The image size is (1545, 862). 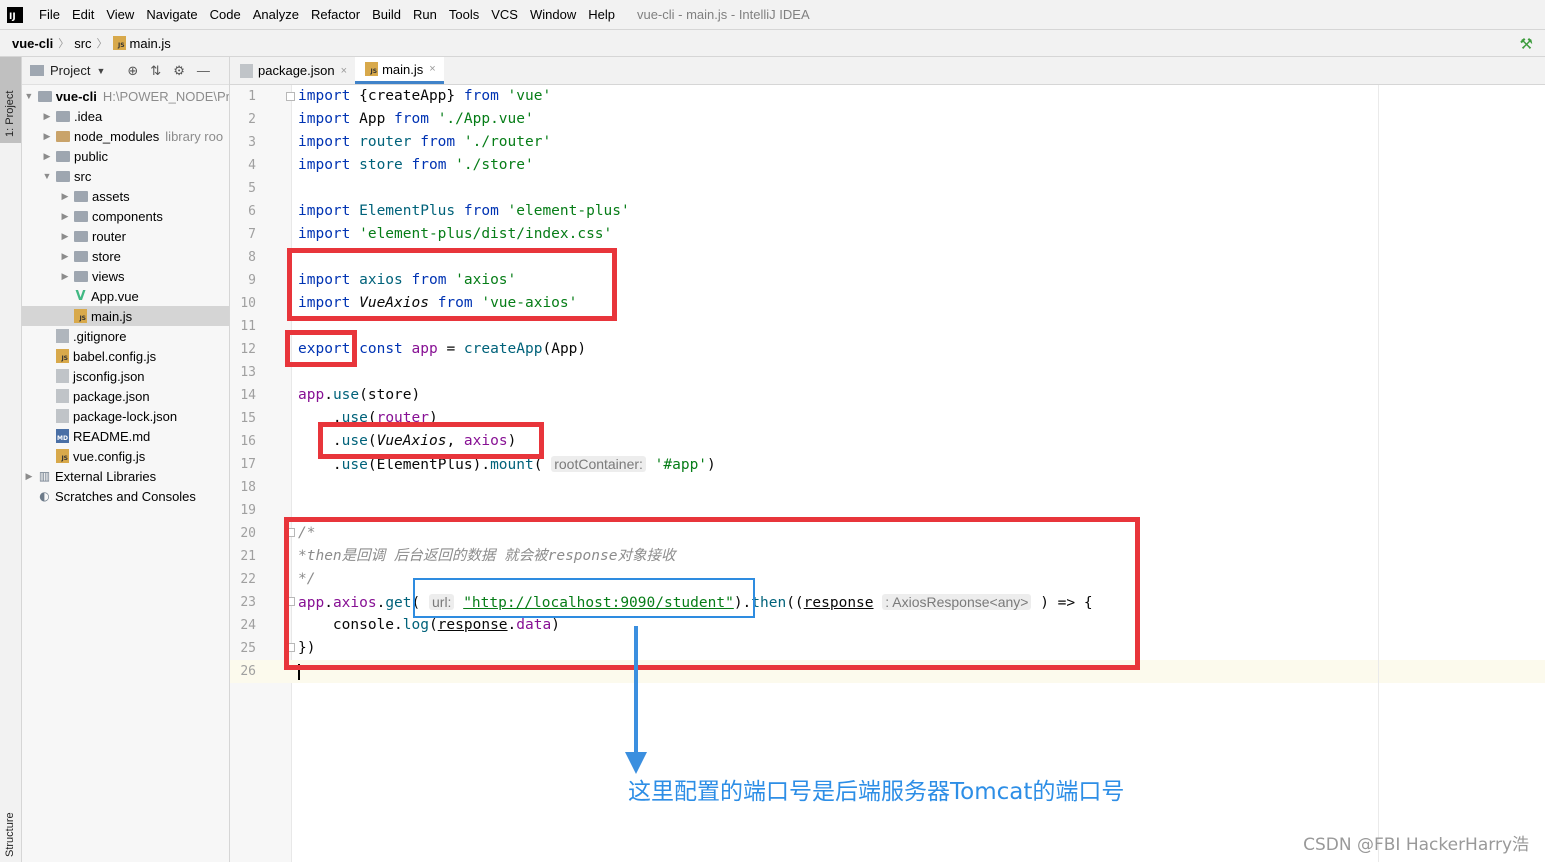 I want to click on breadcrumb-file: JS main.js, so click(x=141, y=43).